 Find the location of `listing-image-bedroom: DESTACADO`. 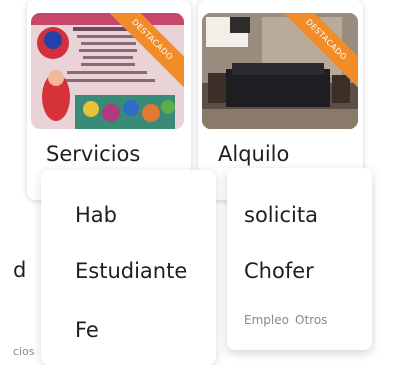

listing-image-bedroom: DESTACADO is located at coordinates (280, 71).